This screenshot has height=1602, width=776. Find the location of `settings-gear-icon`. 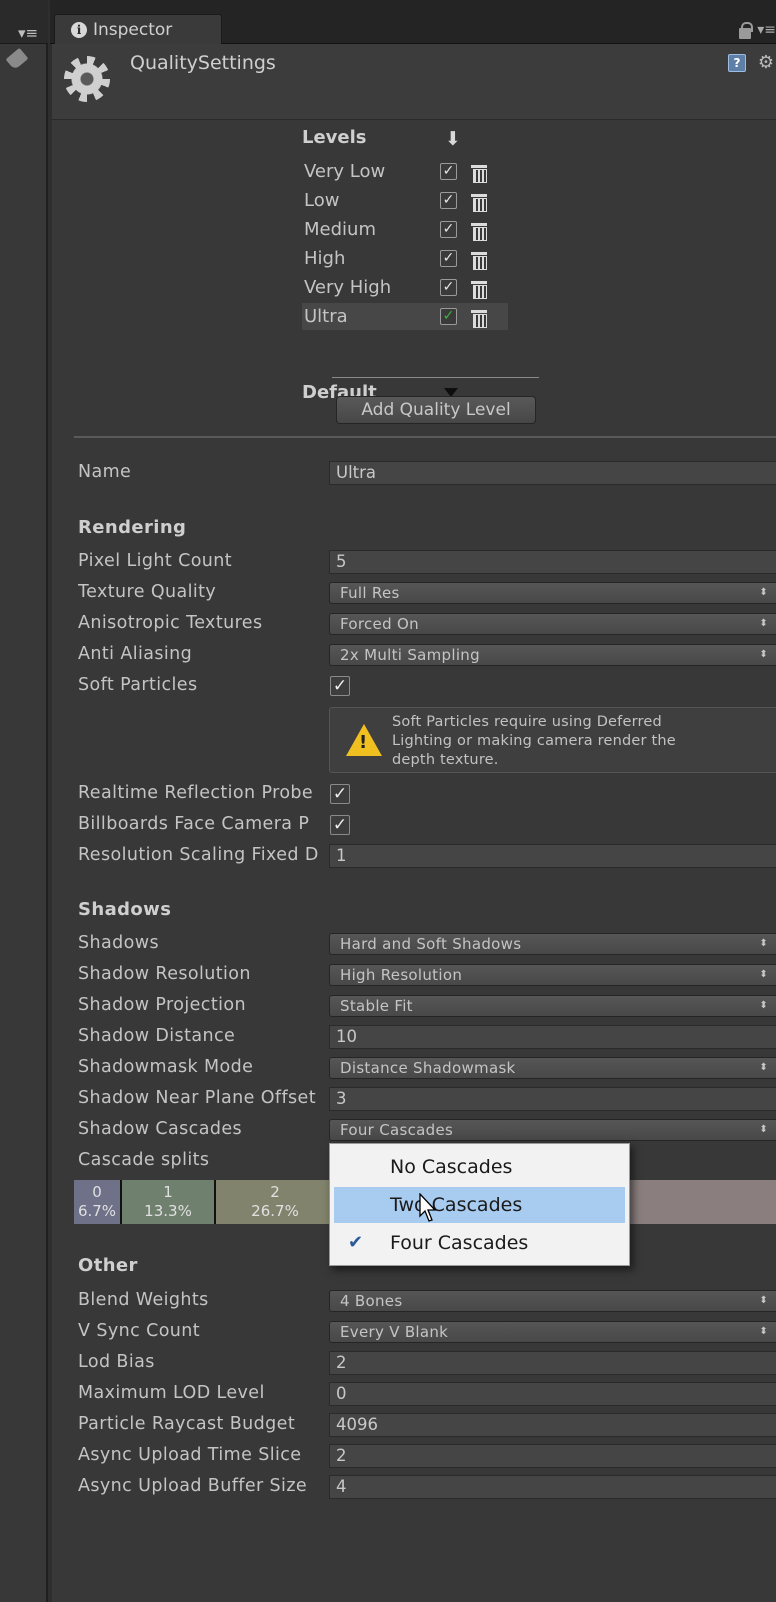

settings-gear-icon is located at coordinates (87, 79).